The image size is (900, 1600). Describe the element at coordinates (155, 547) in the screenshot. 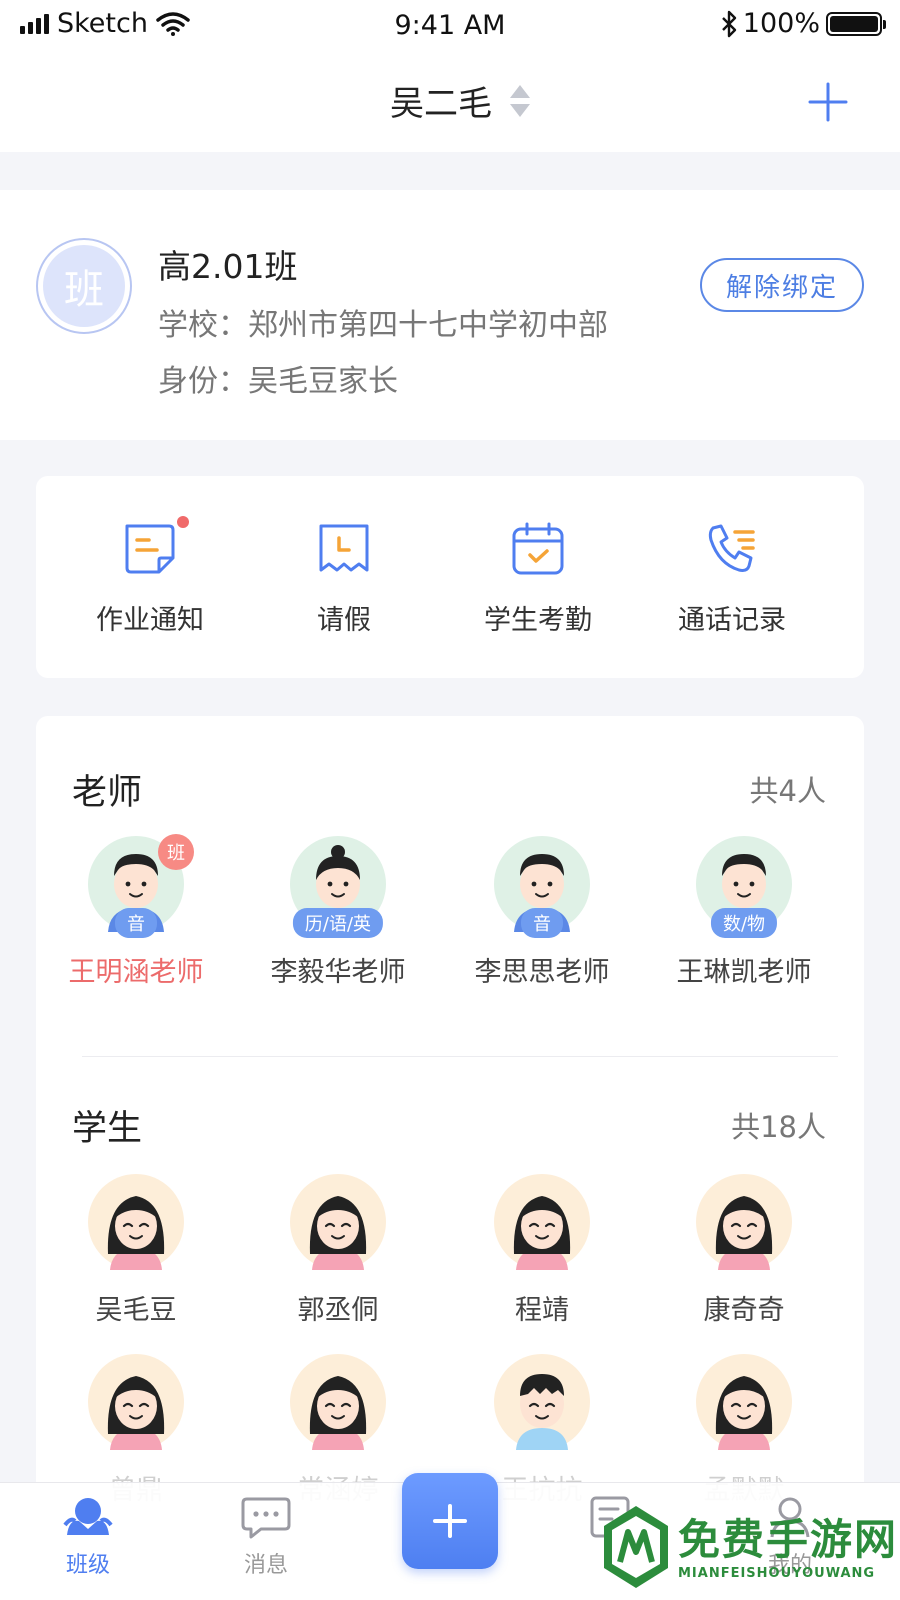

I see `homework-notice-icon` at that location.